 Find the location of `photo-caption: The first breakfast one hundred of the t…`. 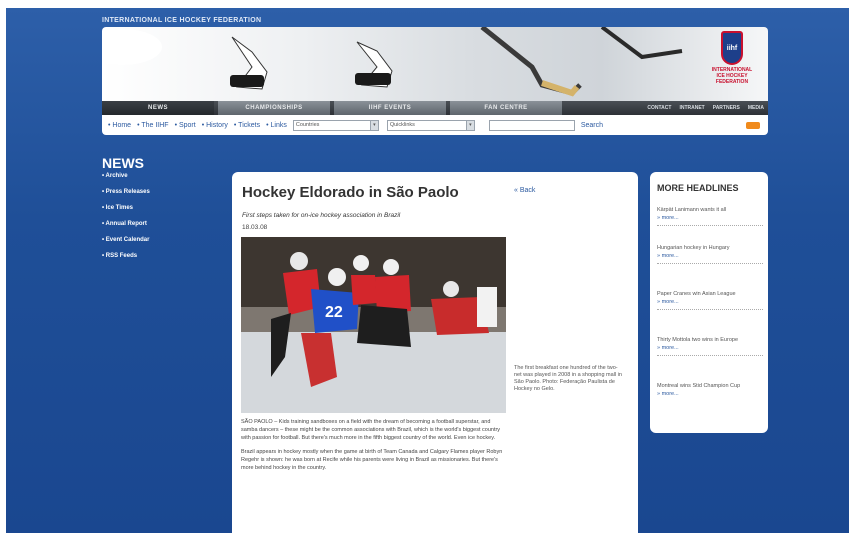

photo-caption: The first breakfast one hundred of the t… is located at coordinates (568, 378).